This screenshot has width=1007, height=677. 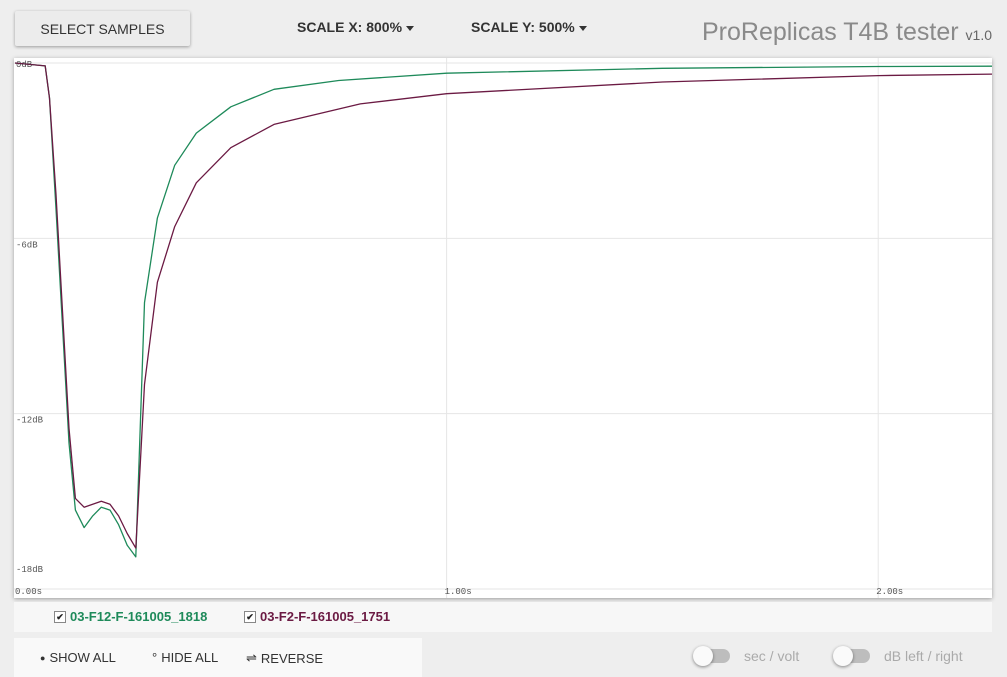 I want to click on reverse-button: ⇌ REVERSE, so click(x=284, y=658).